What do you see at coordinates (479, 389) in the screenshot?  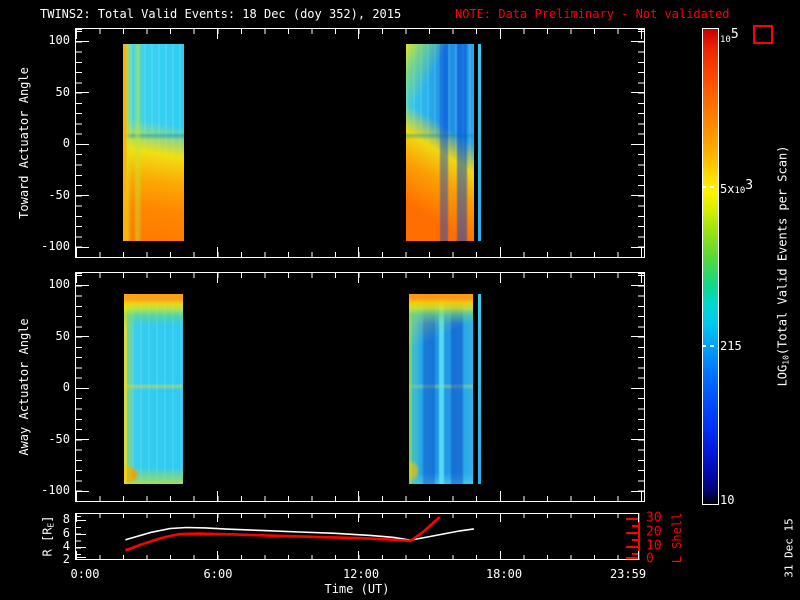 I see `away-heatmap-stripe` at bounding box center [479, 389].